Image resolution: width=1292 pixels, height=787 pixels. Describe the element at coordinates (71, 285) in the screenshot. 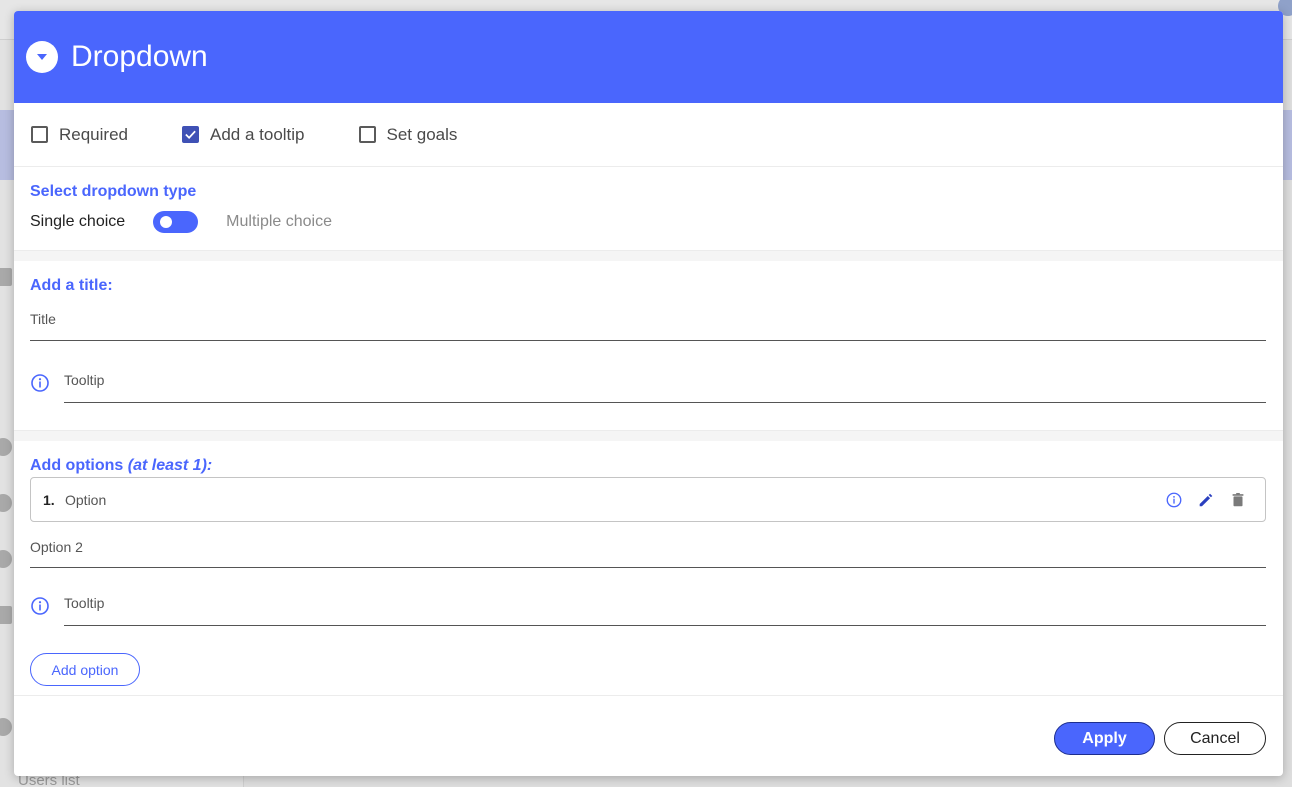

I see `add-title-heading: Add a title:` at that location.